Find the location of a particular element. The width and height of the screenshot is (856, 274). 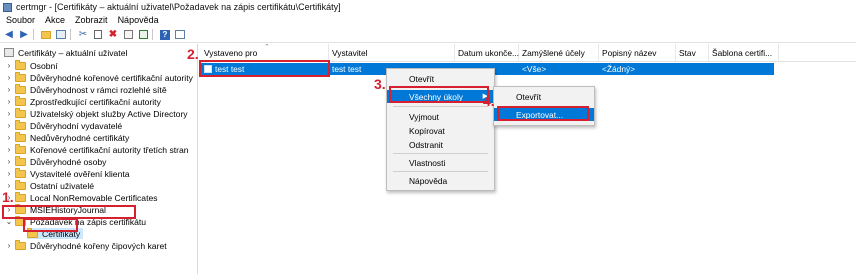

certmgr-app-icon is located at coordinates (7, 7).